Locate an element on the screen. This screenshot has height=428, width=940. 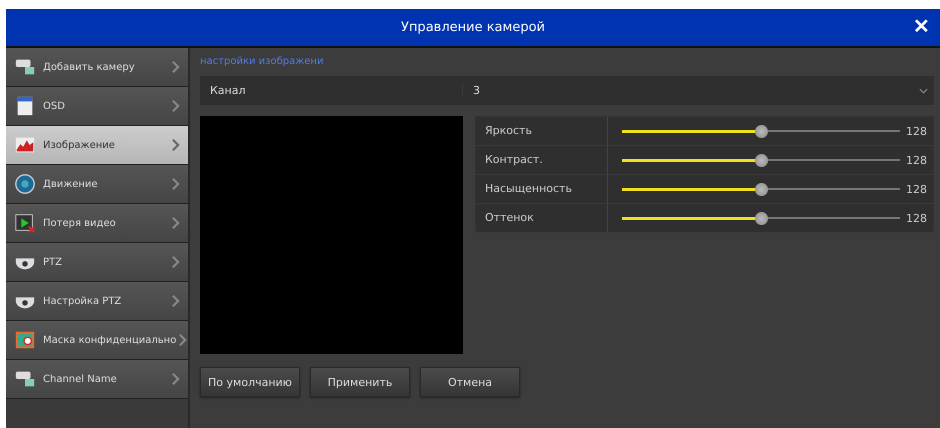
action-button: По умолчанию is located at coordinates (250, 382).